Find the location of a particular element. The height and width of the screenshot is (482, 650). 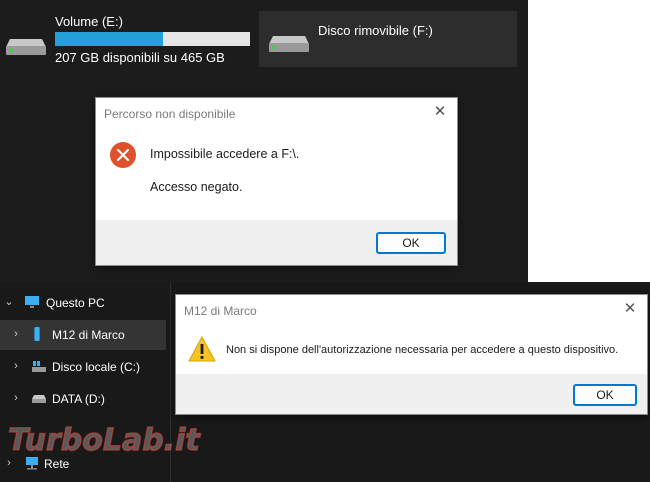

drive-usage-bar is located at coordinates (152, 39).